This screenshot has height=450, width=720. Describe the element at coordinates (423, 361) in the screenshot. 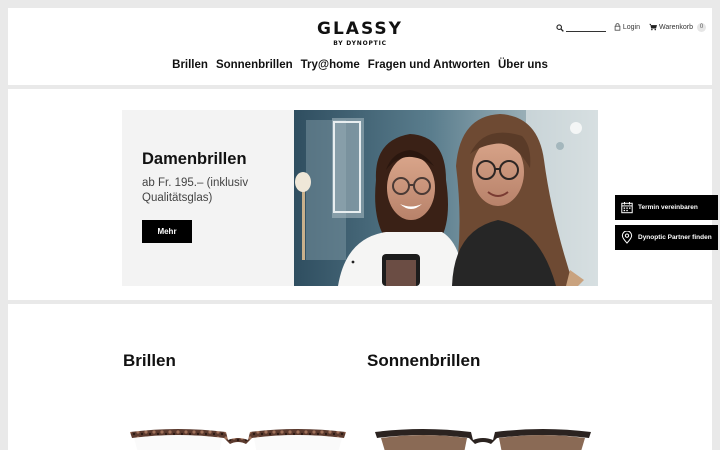

I see `sunglasses-category-title: Sonnenbrillen` at that location.